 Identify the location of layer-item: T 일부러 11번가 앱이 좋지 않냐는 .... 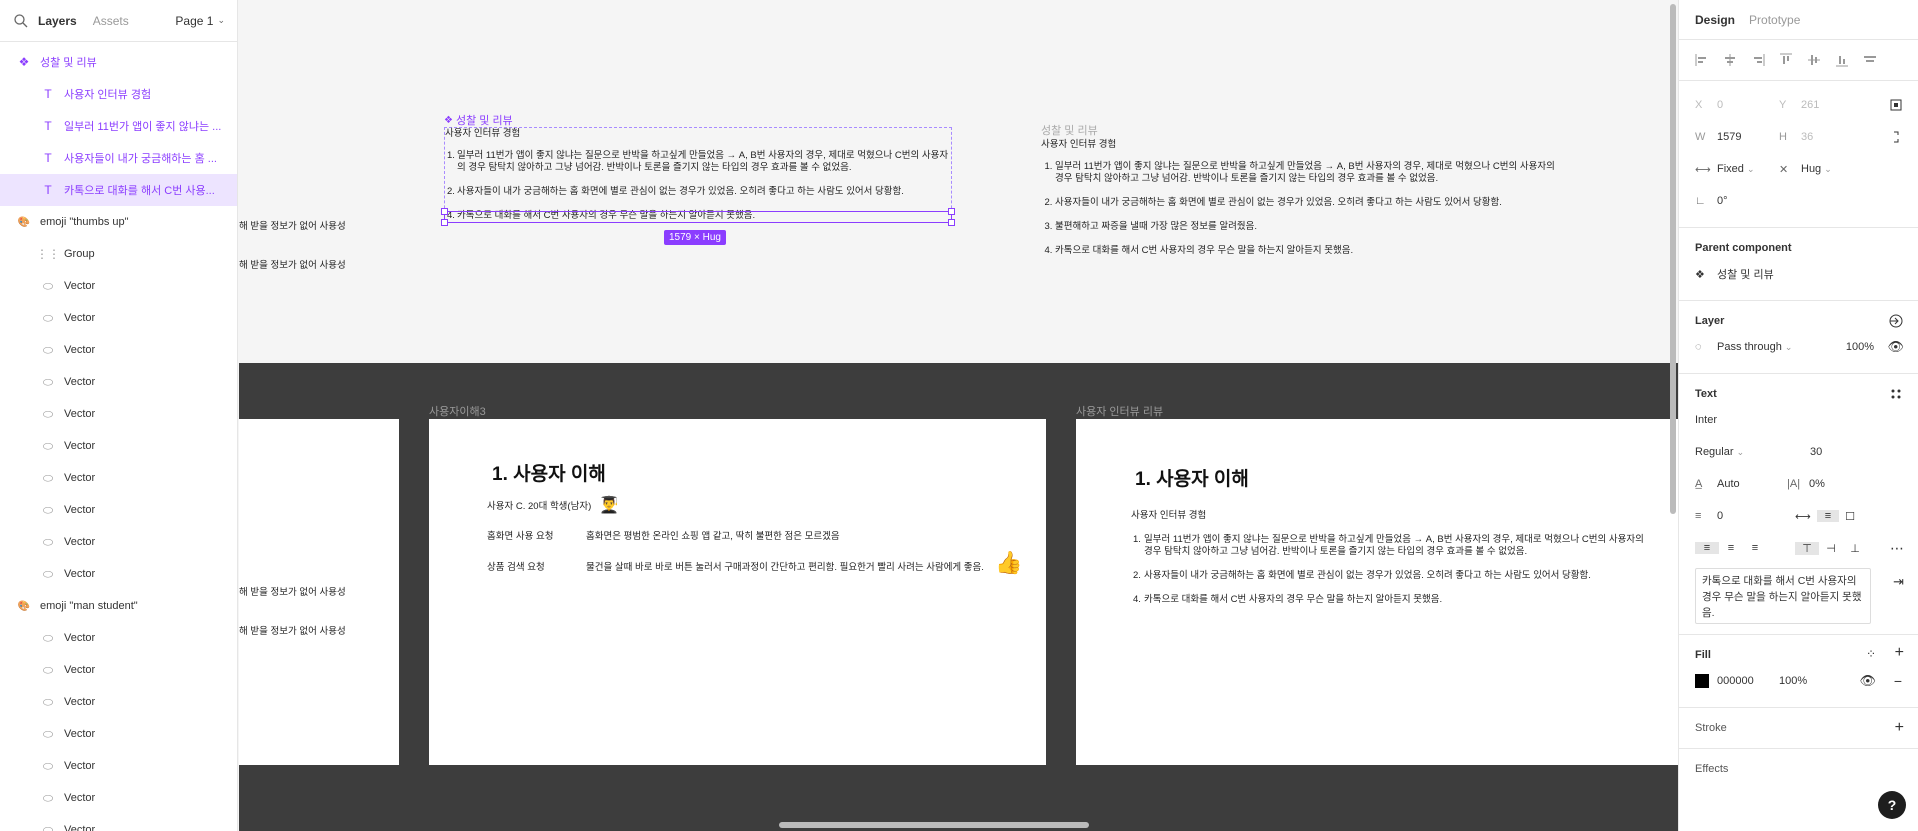
(118, 126).